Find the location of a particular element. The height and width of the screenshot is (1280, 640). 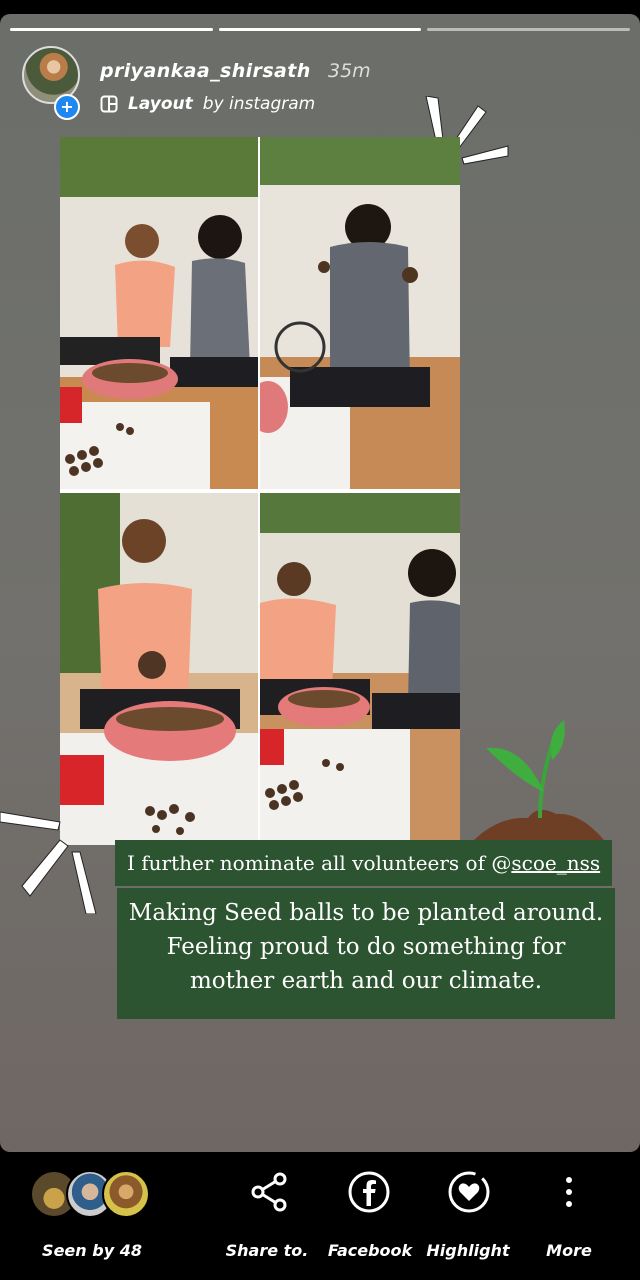

facebook-icon is located at coordinates (369, 1192).